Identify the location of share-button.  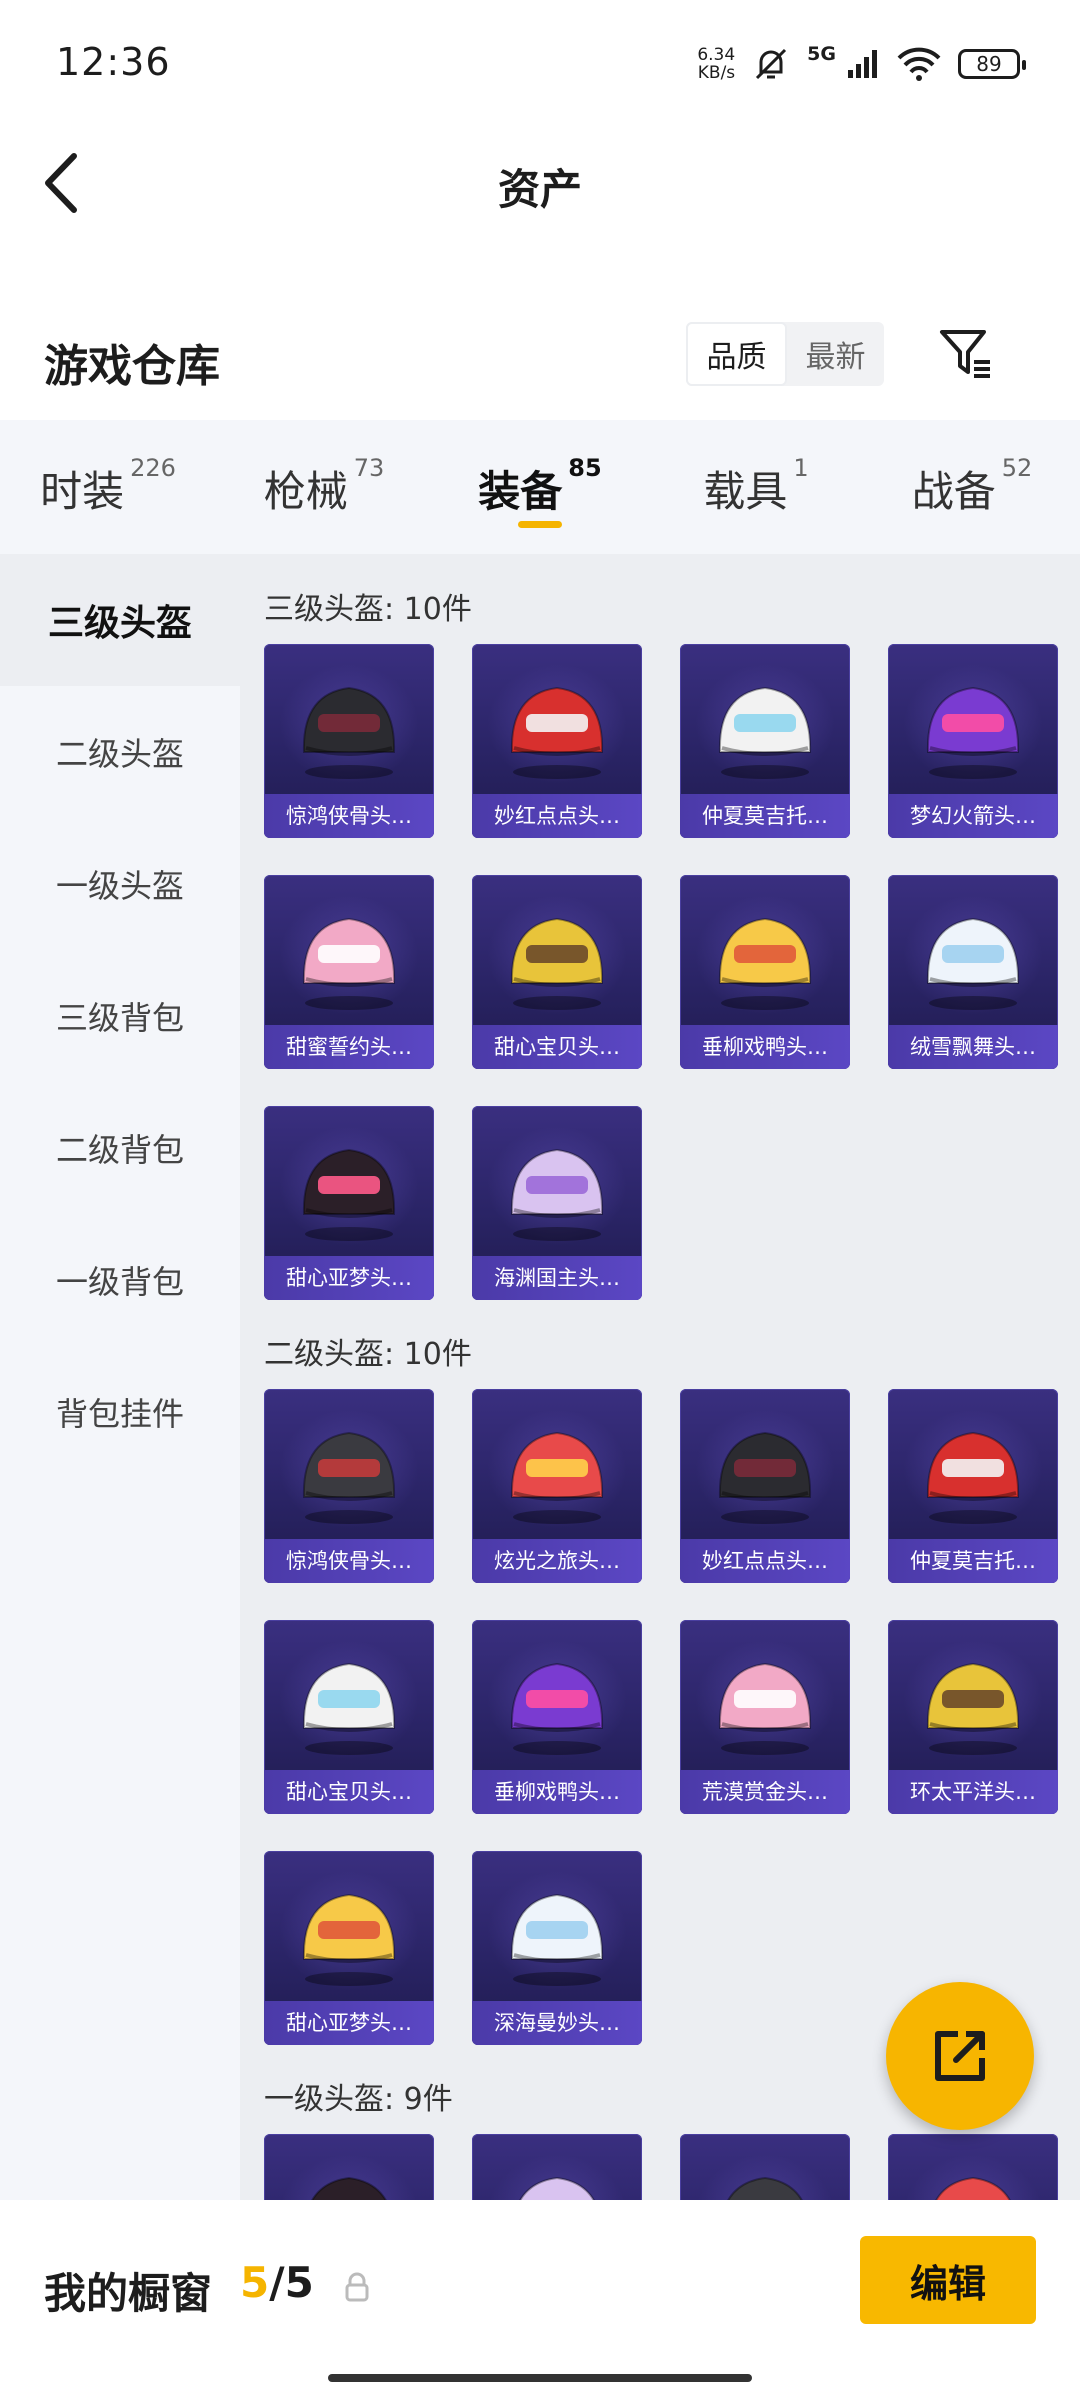
(960, 2056).